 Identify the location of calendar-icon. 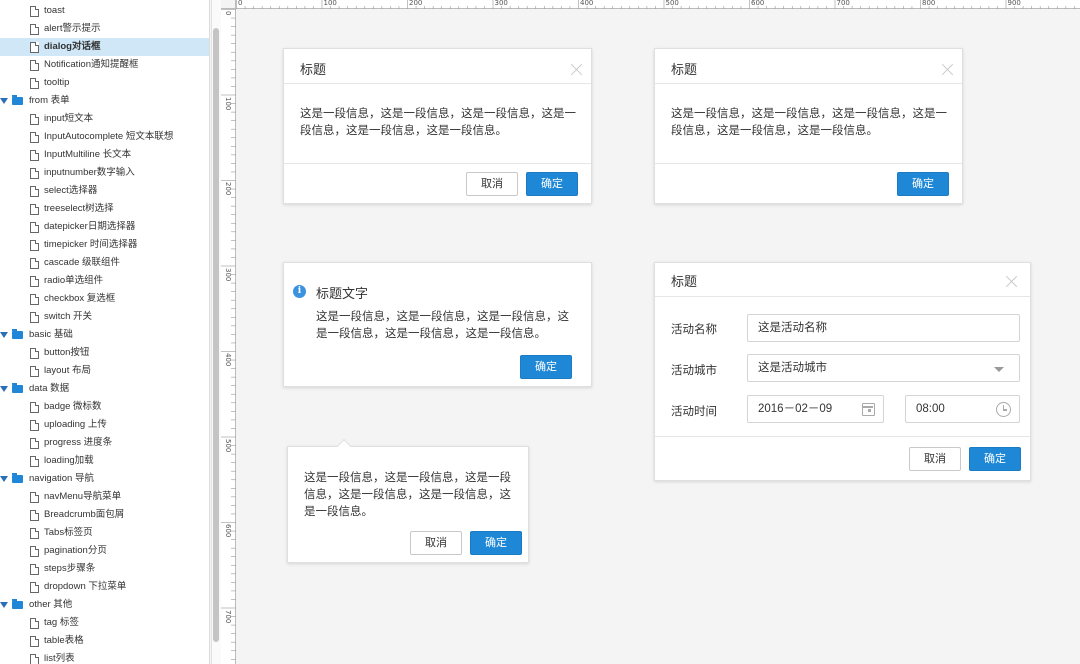
(868, 409).